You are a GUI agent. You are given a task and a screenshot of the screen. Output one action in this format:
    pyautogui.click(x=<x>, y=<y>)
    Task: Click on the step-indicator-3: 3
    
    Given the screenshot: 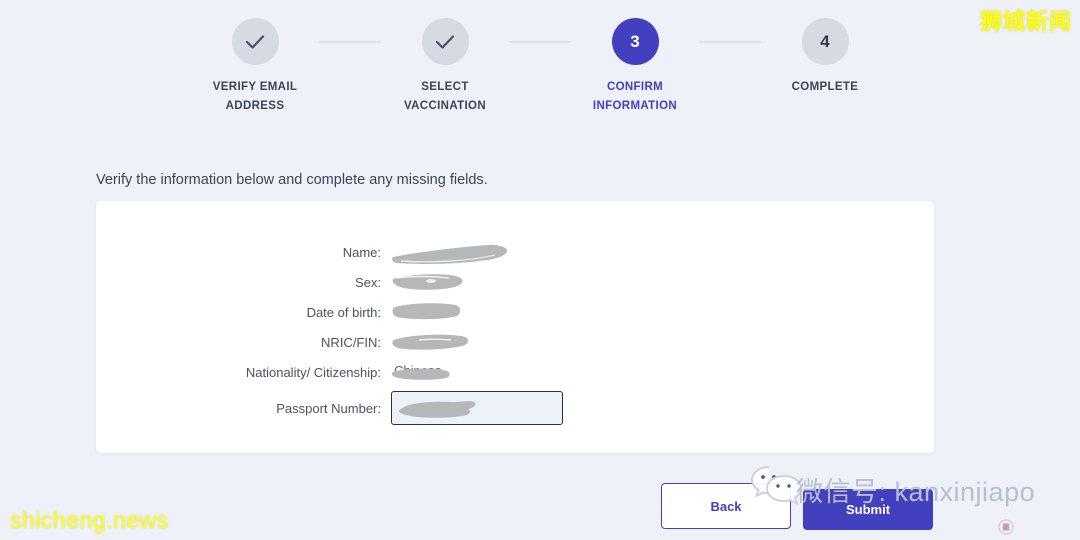 What is the action you would take?
    pyautogui.click(x=635, y=41)
    